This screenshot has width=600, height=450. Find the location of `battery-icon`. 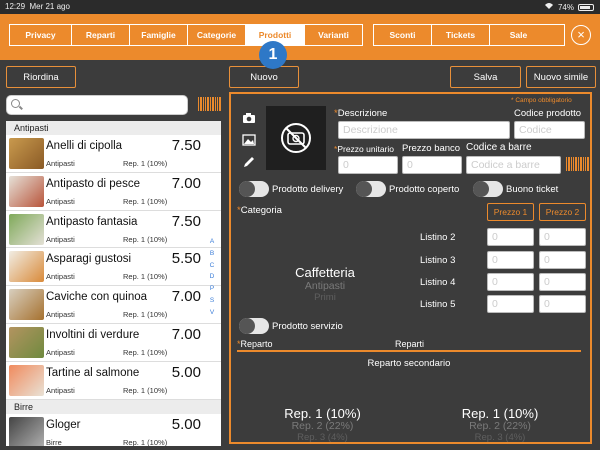

battery-icon is located at coordinates (586, 7).